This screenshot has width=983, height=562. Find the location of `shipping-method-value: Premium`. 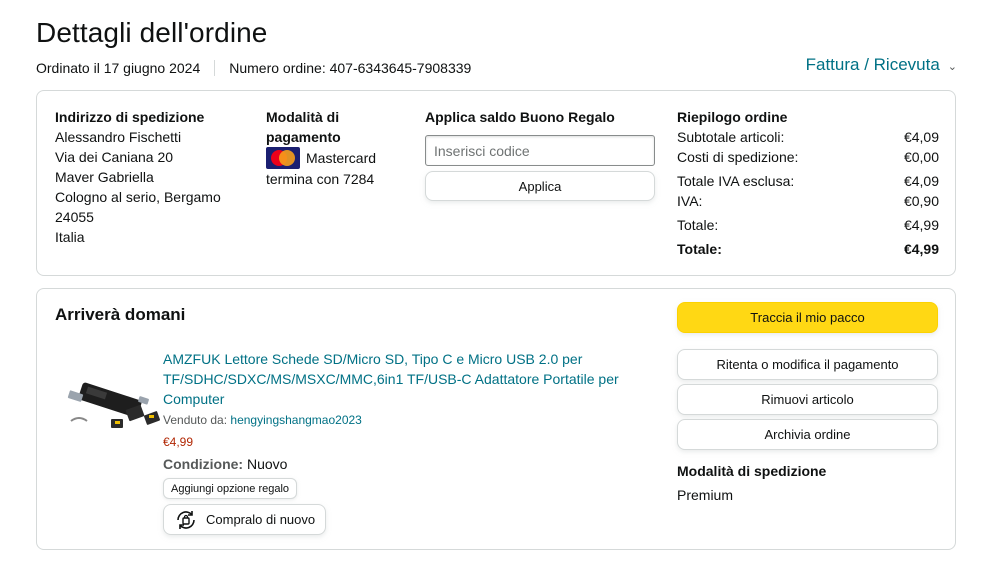

shipping-method-value: Premium is located at coordinates (705, 495).